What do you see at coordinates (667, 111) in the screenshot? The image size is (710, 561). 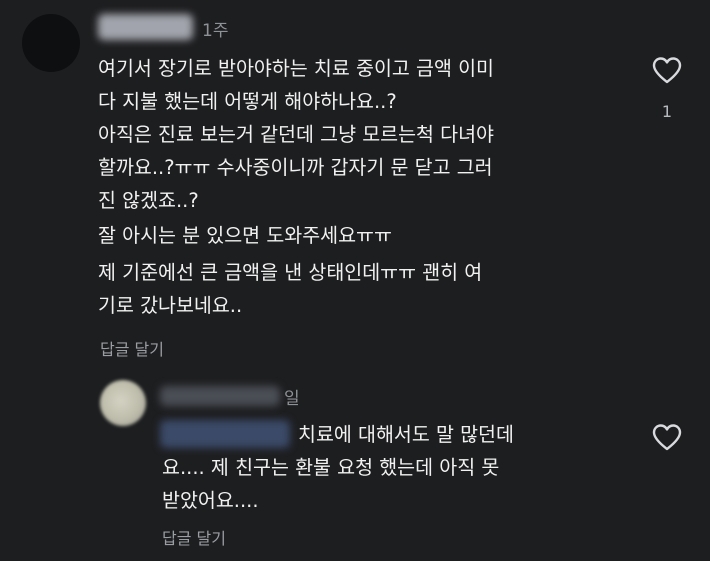 I see `like-count: 1` at bounding box center [667, 111].